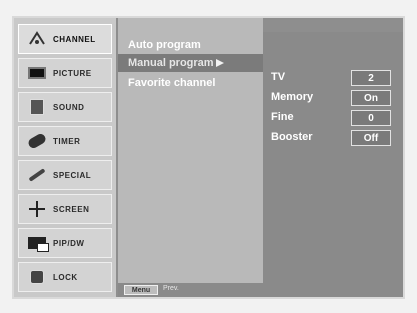  Describe the element at coordinates (278, 77) in the screenshot. I see `setting-label: TV` at that location.